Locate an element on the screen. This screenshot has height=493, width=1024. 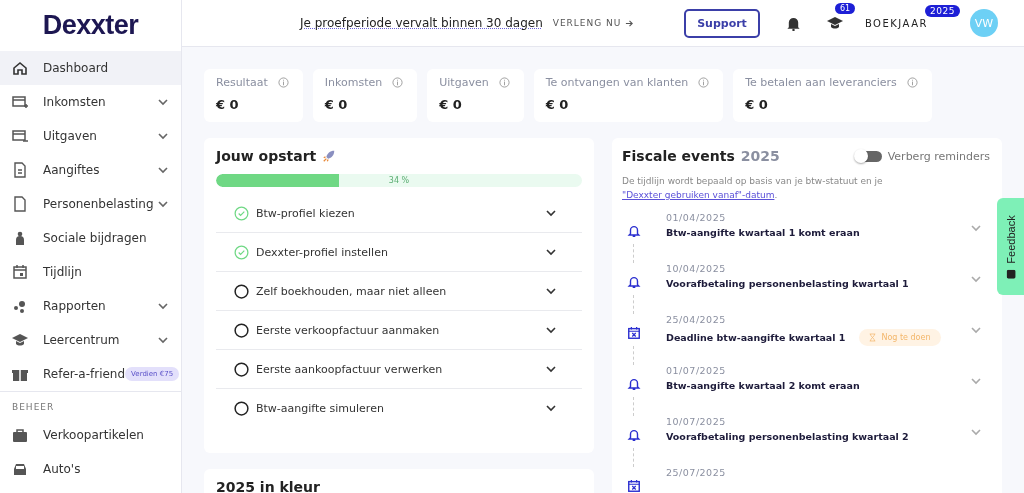
dots-icon is located at coordinates (20, 306).